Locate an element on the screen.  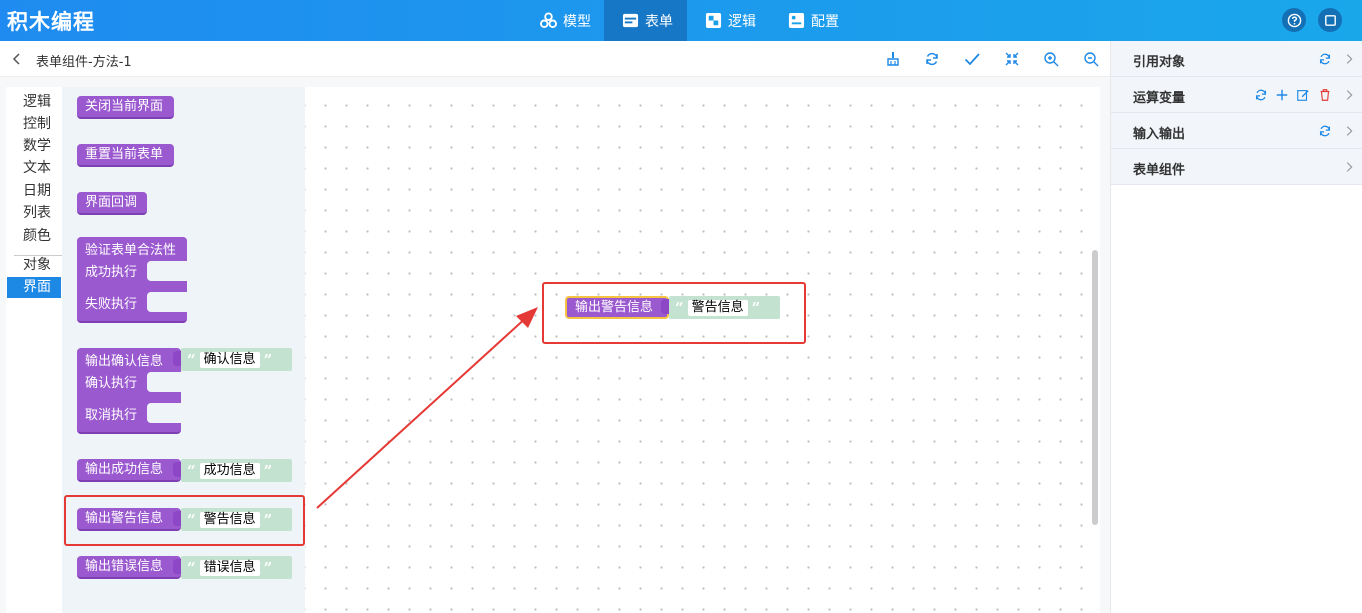
clean-button is located at coordinates (893, 59).